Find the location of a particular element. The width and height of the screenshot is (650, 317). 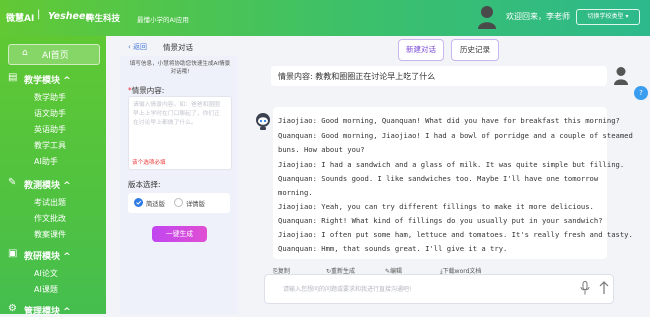

sidebar-section-research: 教研模块 ^ is located at coordinates (47, 255).